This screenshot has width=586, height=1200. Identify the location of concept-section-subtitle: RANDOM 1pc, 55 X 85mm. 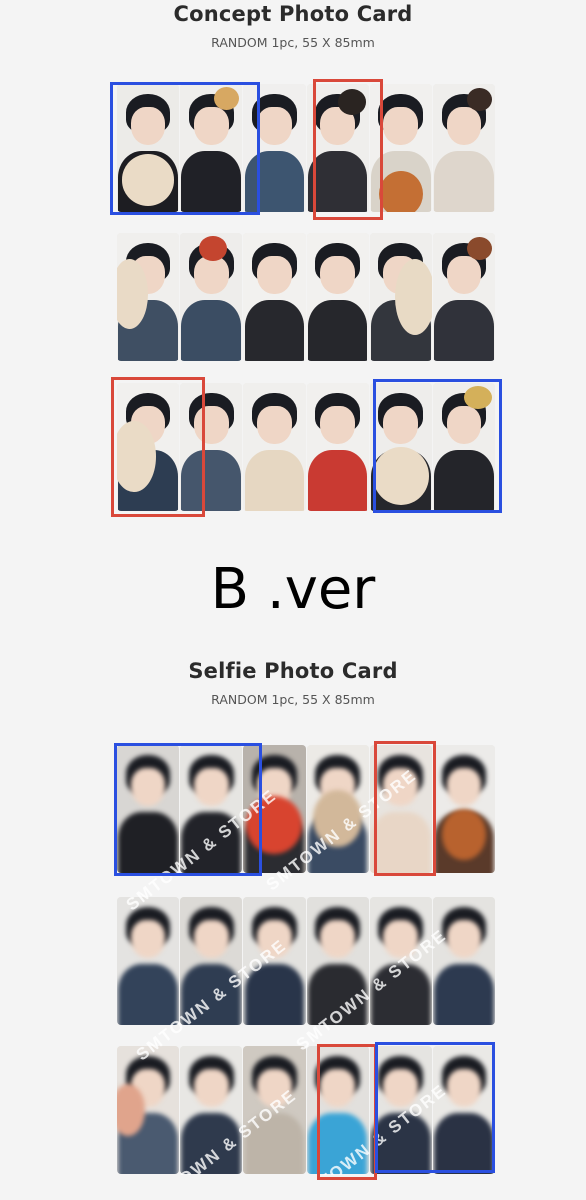
(293, 42).